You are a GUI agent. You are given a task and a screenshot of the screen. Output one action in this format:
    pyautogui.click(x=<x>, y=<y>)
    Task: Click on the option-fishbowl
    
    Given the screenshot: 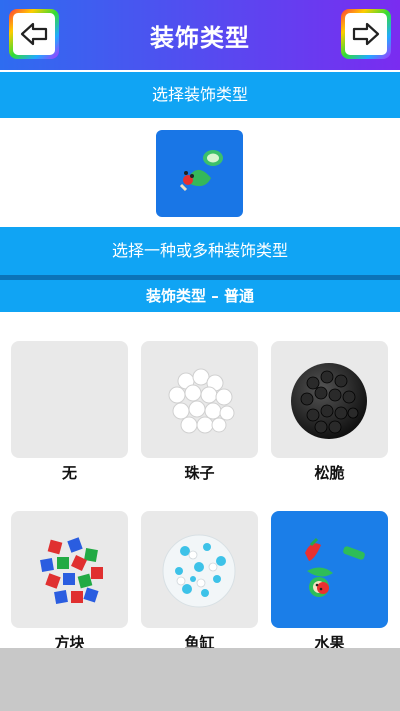 What is the action you would take?
    pyautogui.click(x=199, y=569)
    